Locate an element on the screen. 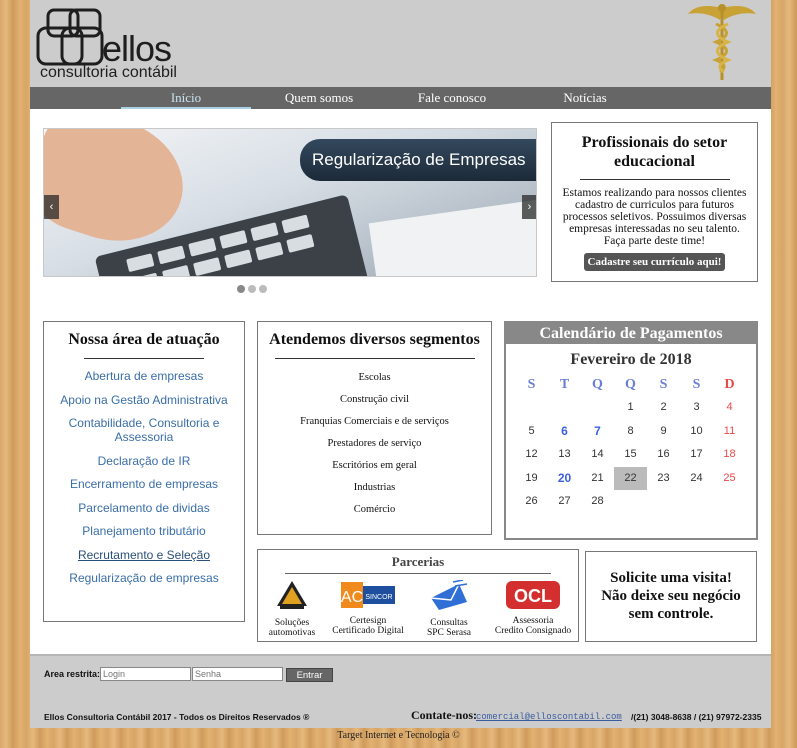 The height and width of the screenshot is (748, 797). ocl-logo-text: OCL is located at coordinates (533, 596).